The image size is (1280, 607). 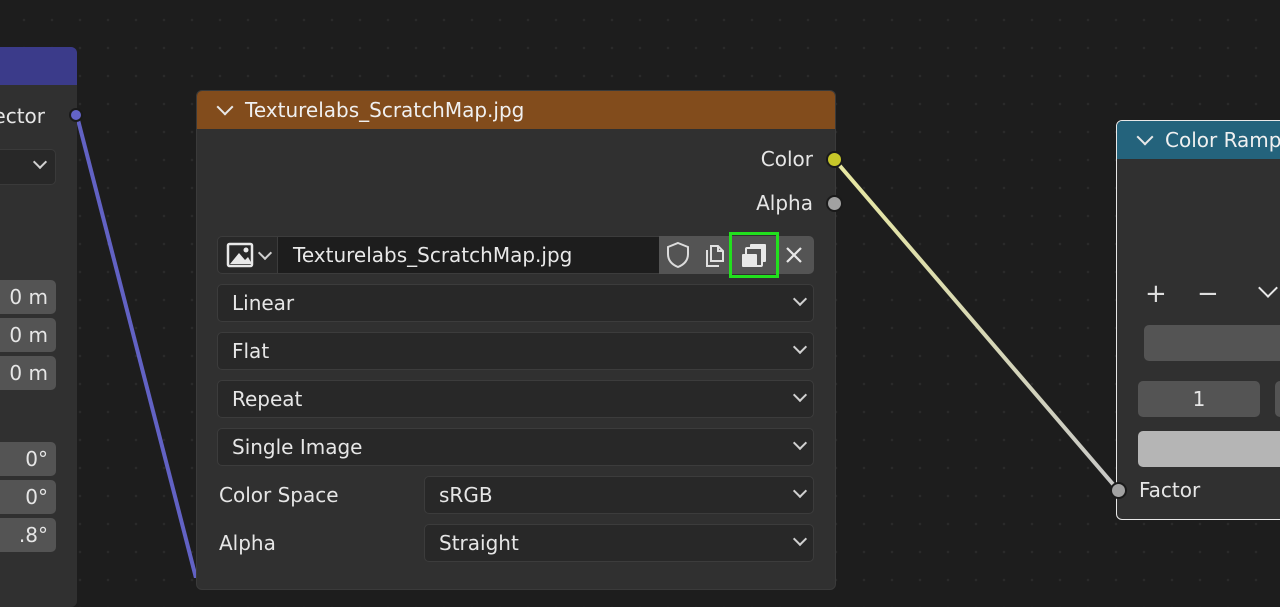 I want to click on interpolation-value: Linear, so click(x=263, y=303).